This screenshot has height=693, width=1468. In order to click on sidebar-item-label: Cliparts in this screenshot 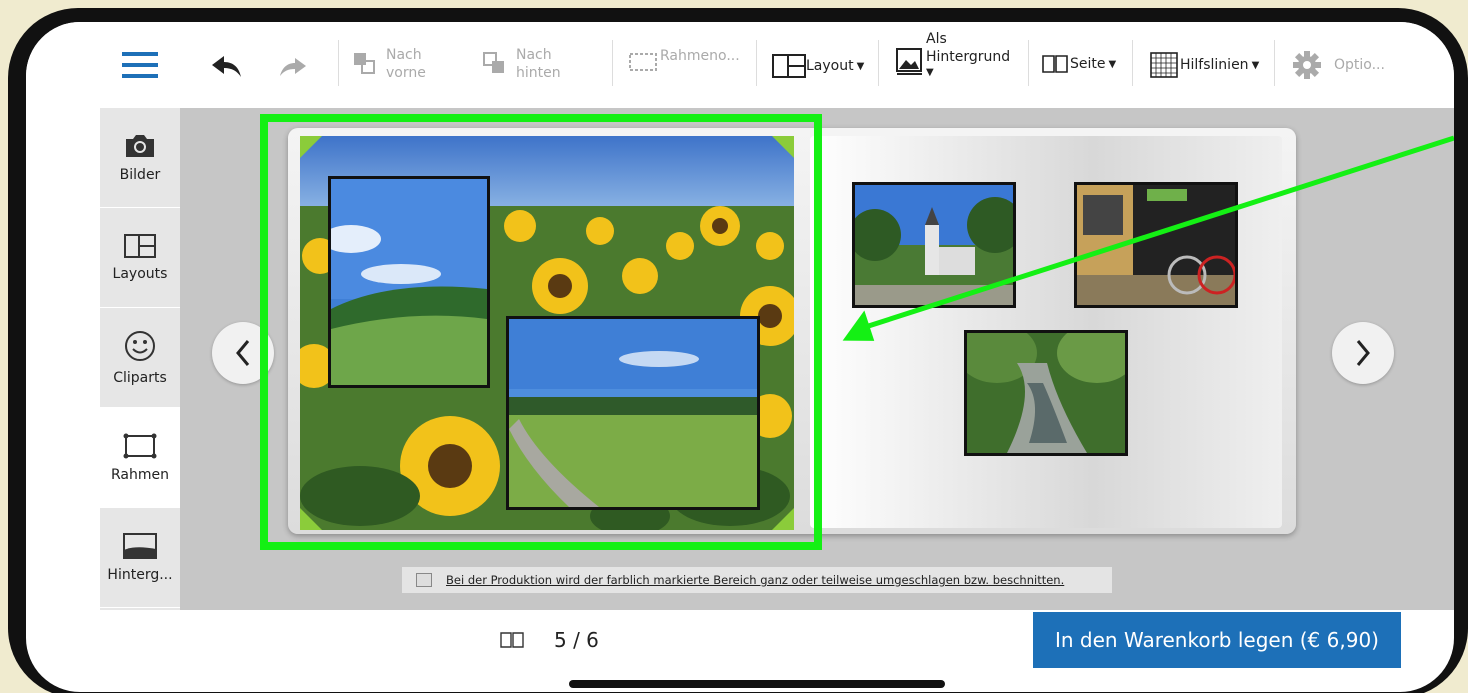, I will do `click(140, 377)`.